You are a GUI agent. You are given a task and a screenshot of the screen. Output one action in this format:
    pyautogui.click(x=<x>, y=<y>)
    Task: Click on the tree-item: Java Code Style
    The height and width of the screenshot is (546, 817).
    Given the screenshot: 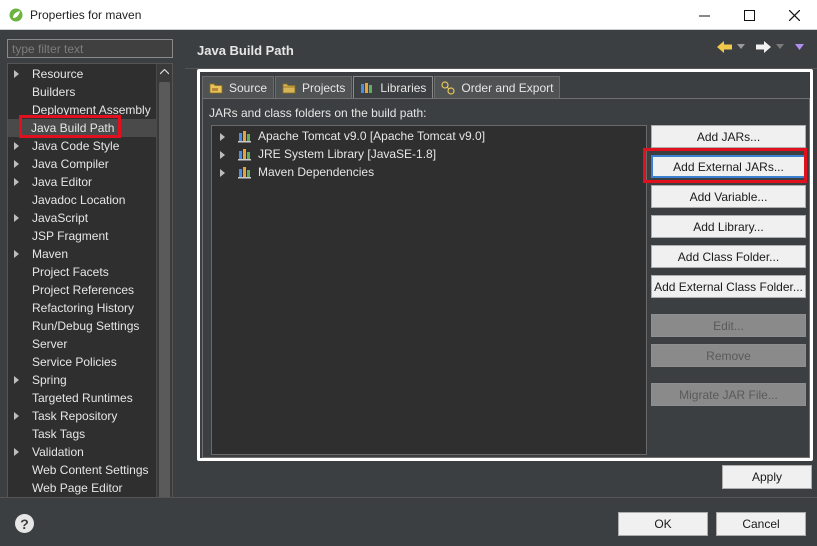 What is the action you would take?
    pyautogui.click(x=83, y=146)
    